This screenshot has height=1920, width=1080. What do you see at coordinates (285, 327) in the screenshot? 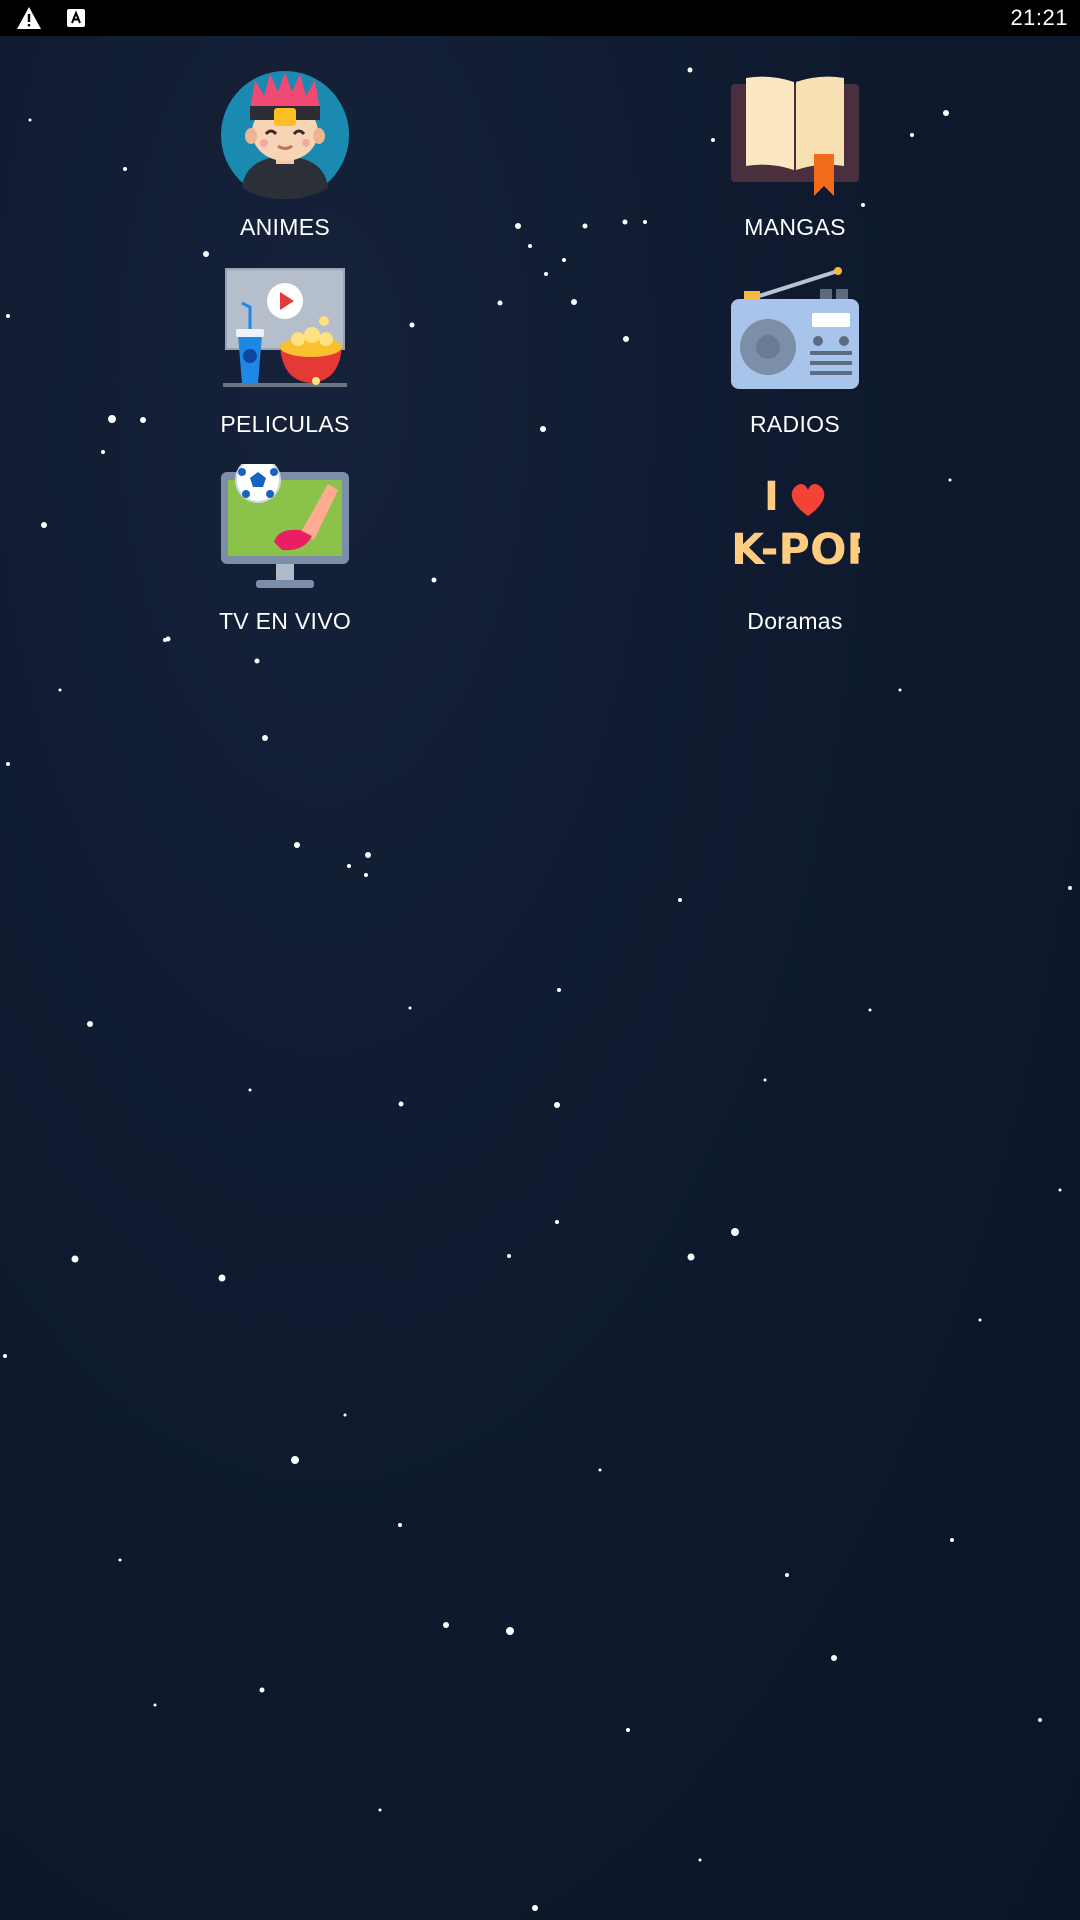
I see `movie-popcorn-icon` at bounding box center [285, 327].